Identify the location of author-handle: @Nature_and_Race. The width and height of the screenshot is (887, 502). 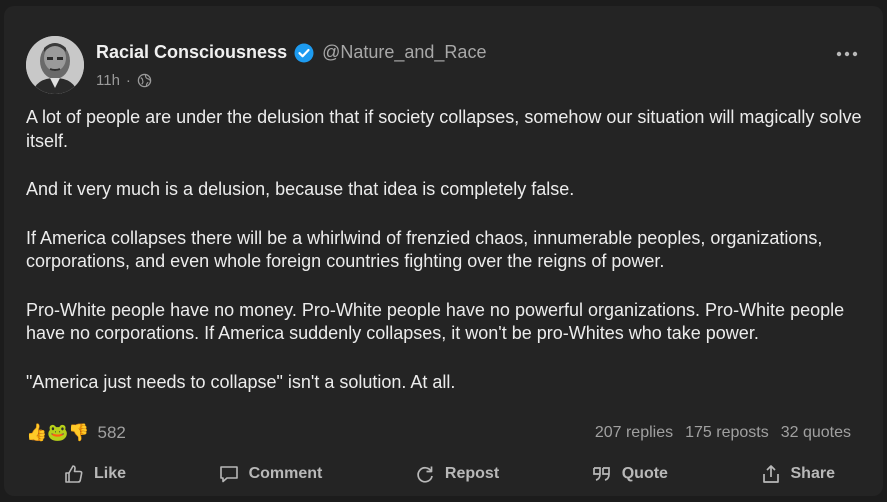
(404, 52).